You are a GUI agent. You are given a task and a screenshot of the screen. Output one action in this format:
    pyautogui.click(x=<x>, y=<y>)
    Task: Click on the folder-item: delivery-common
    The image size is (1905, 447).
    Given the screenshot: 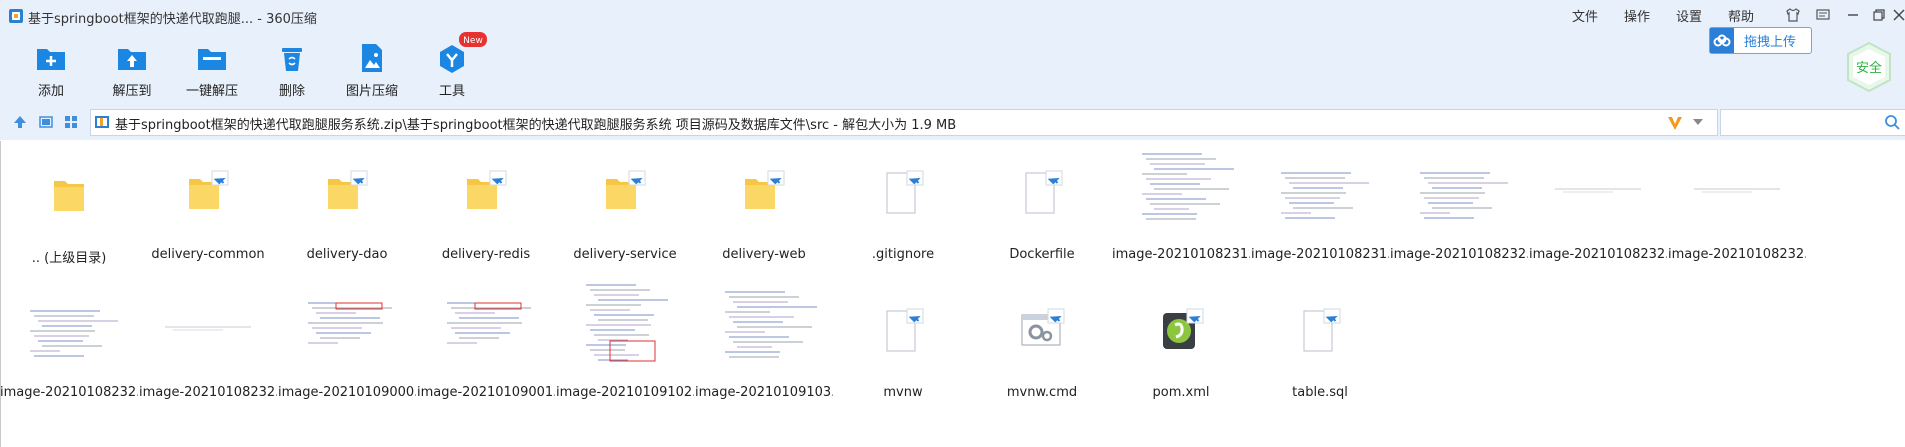 What is the action you would take?
    pyautogui.click(x=208, y=203)
    